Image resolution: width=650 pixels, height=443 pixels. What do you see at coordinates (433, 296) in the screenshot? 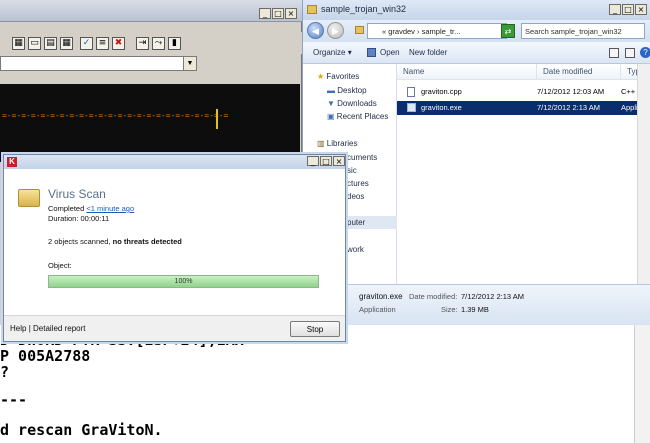
I see `details-date-label: Date modified:` at bounding box center [433, 296].